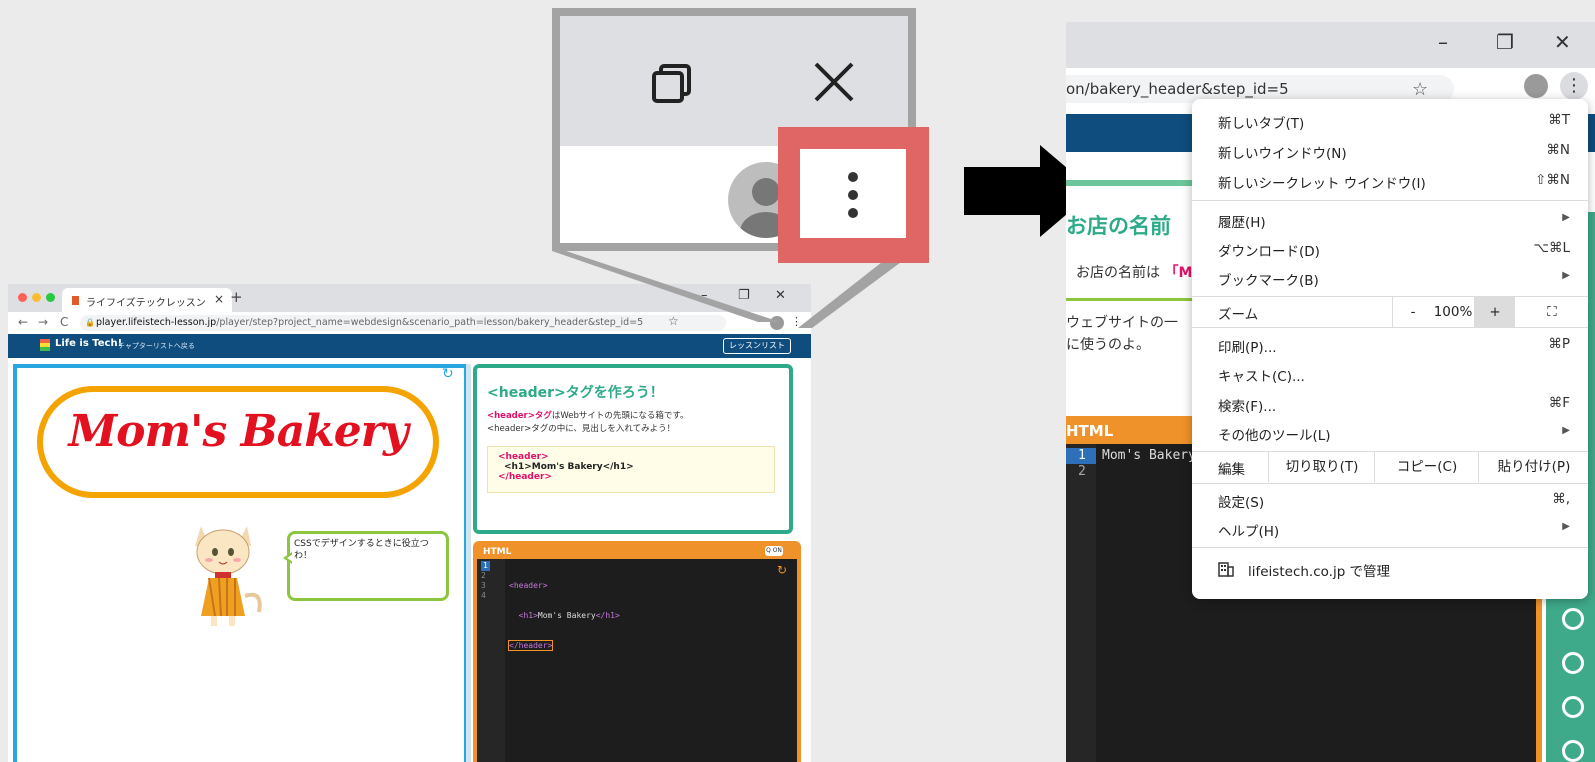  I want to click on menu-shortcut: ⌘T, so click(1559, 120).